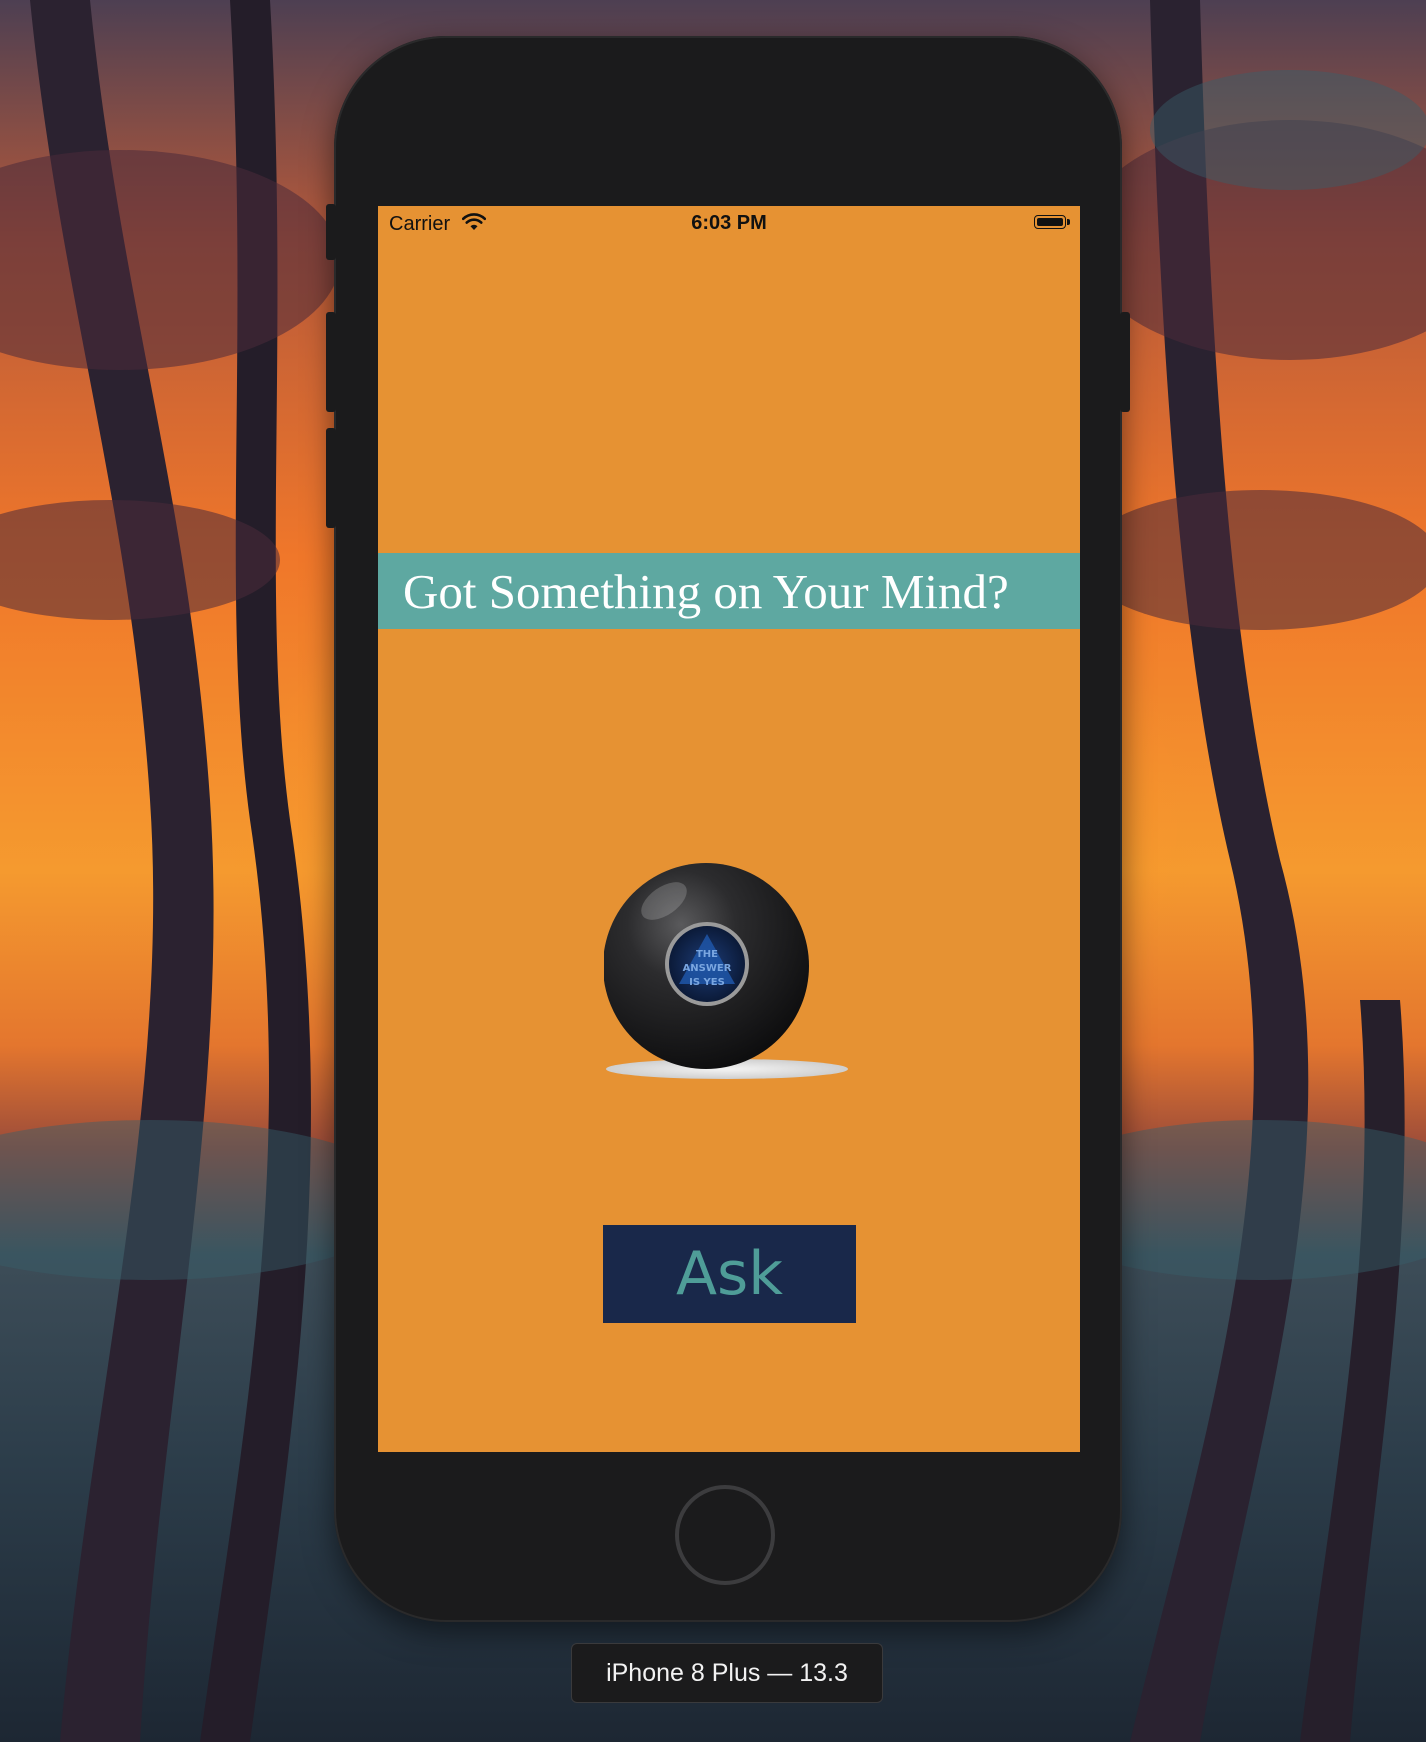 Image resolution: width=1426 pixels, height=1742 pixels. I want to click on silent-switch, so click(331, 232).